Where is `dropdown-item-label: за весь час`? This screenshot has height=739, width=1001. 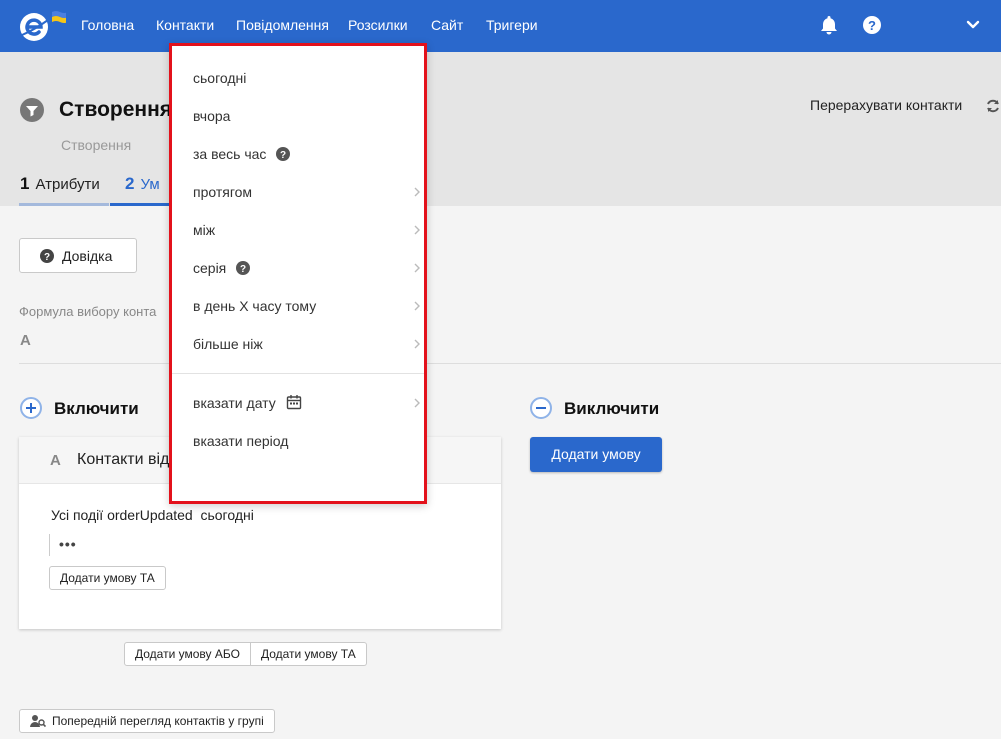
dropdown-item-label: за весь час is located at coordinates (230, 154).